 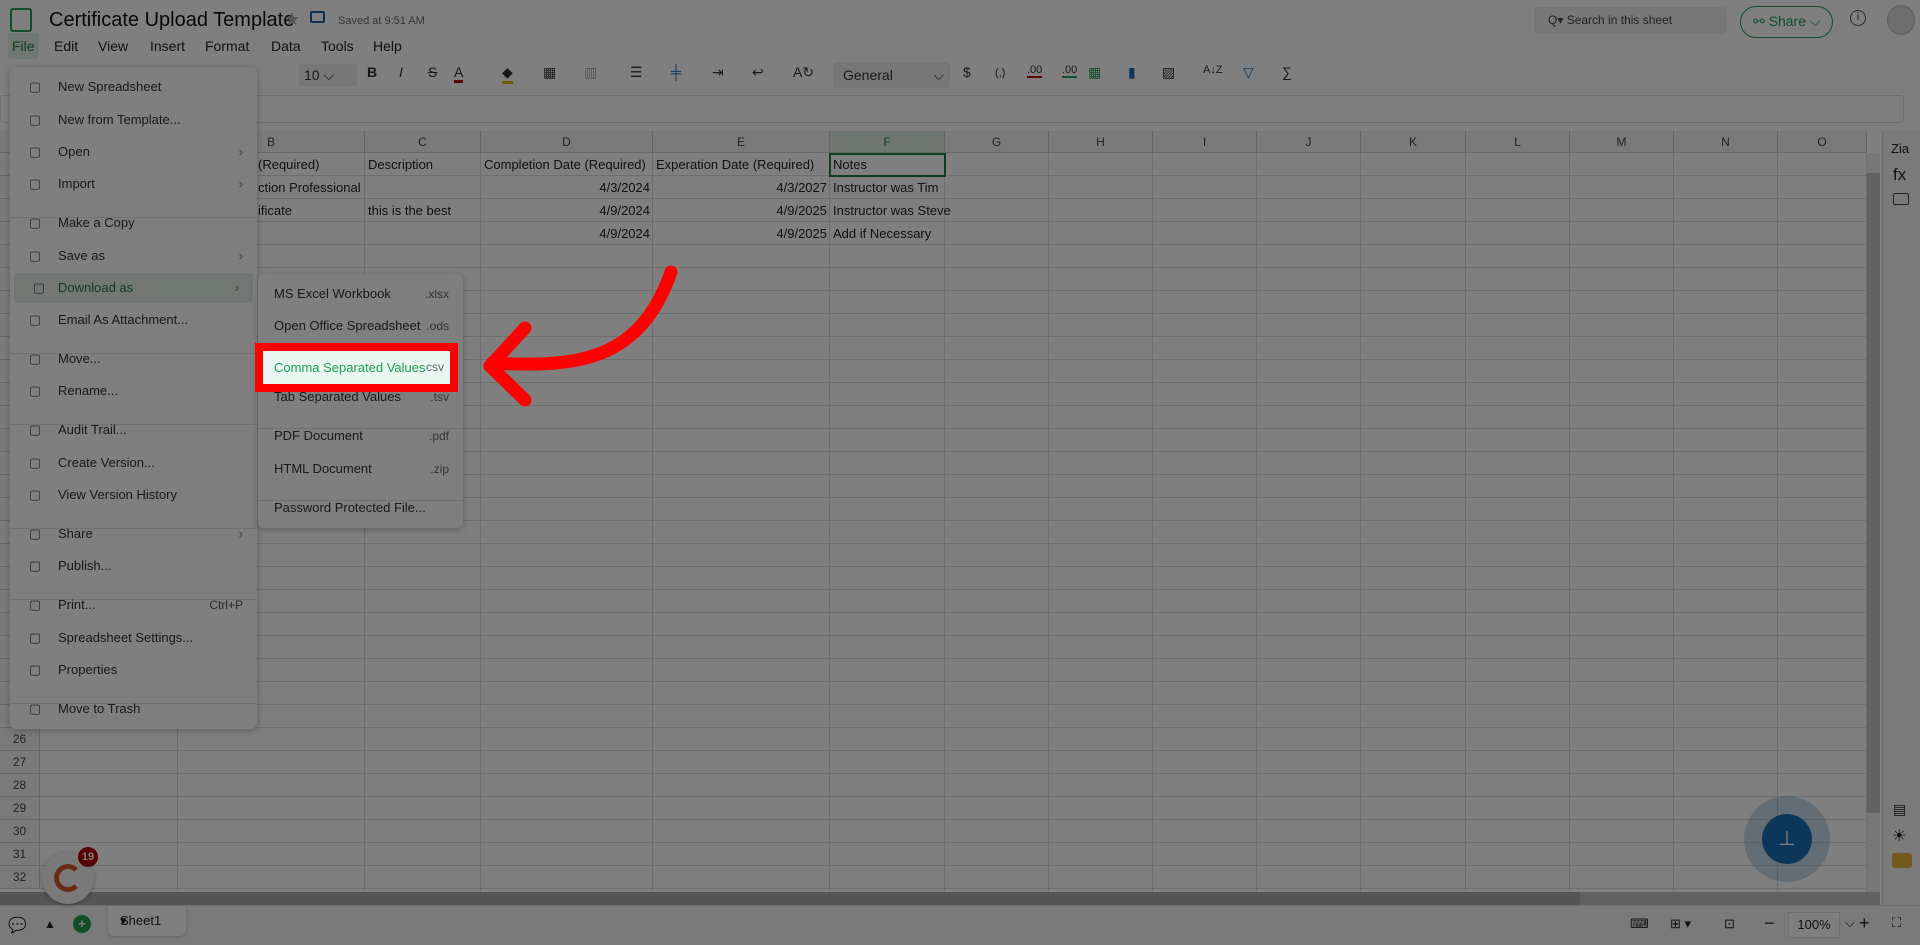 I want to click on arrow-curve, so click(x=581, y=318).